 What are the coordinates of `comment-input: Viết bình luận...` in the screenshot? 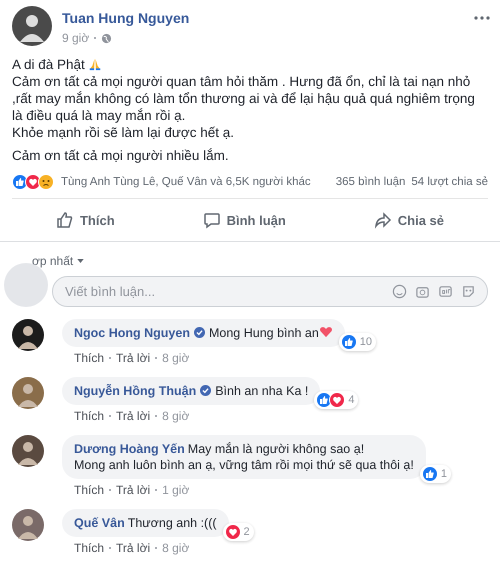 It's located at (270, 291).